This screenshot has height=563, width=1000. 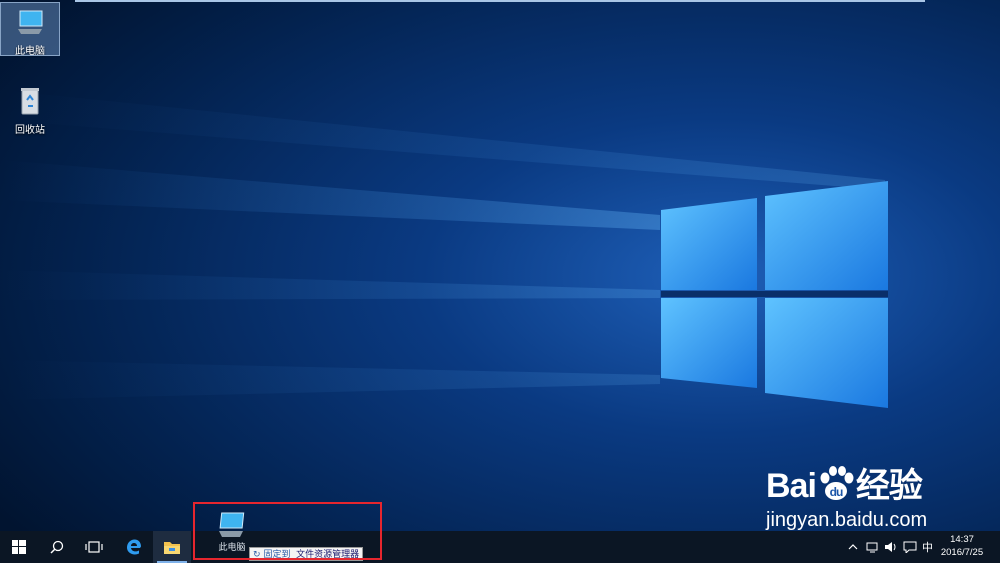 I want to click on baidu-watermark: Bai du 经验 jingyan.baidu.com, so click(x=846, y=495).